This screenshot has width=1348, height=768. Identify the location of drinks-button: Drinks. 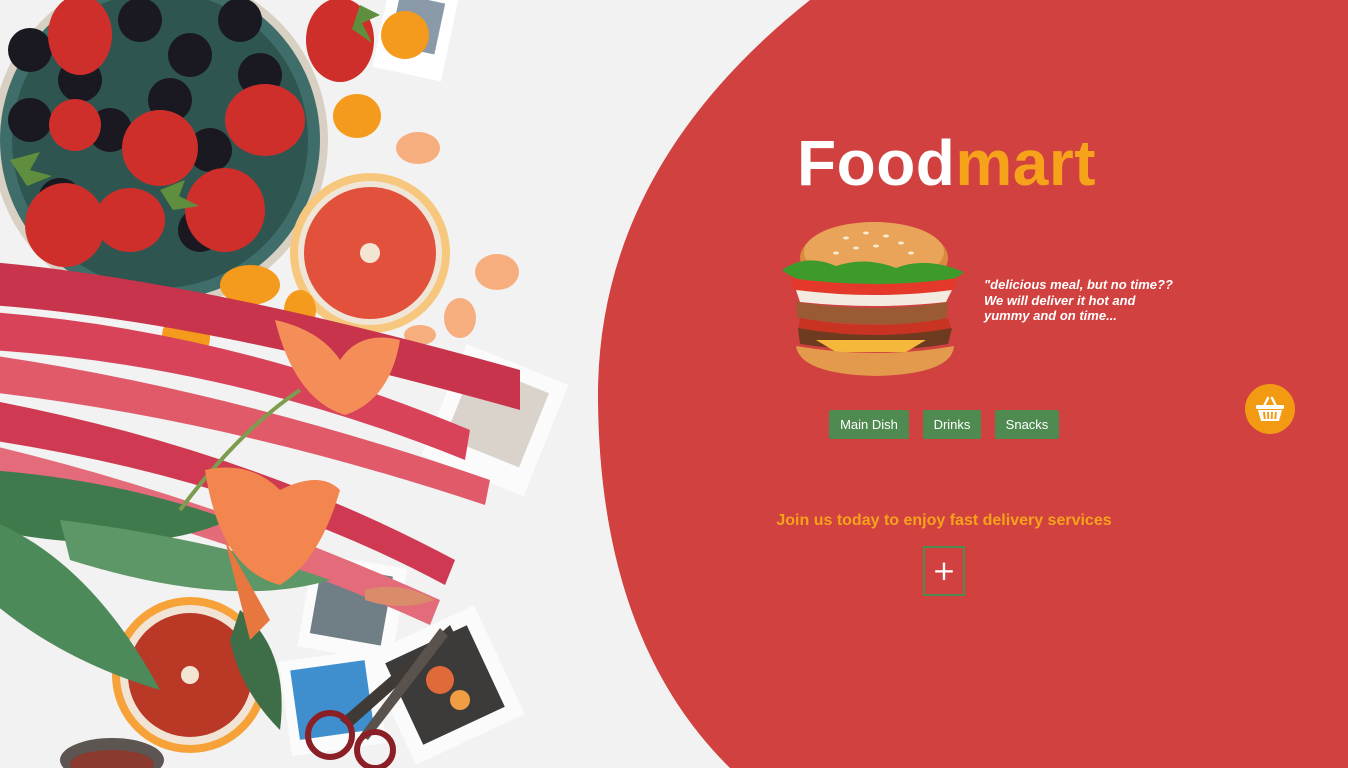
(952, 424).